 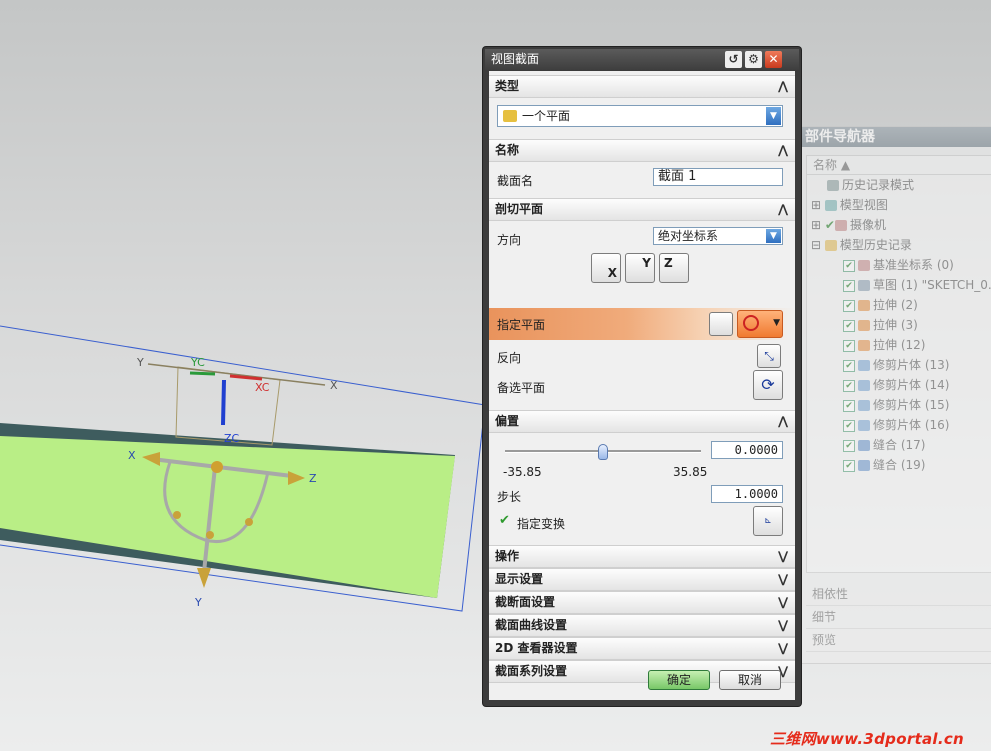 What do you see at coordinates (510, 116) in the screenshot?
I see `plane-type-icon` at bounding box center [510, 116].